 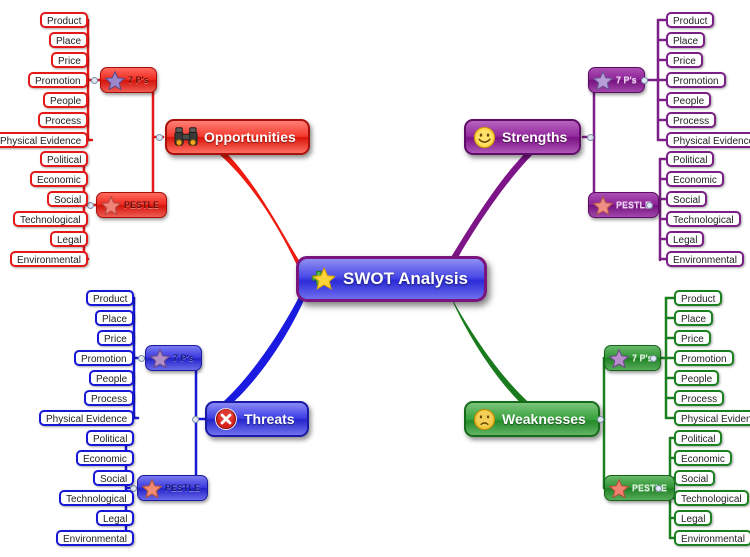 I want to click on group-node-pestle-threats: PESTLE, so click(x=173, y=488).